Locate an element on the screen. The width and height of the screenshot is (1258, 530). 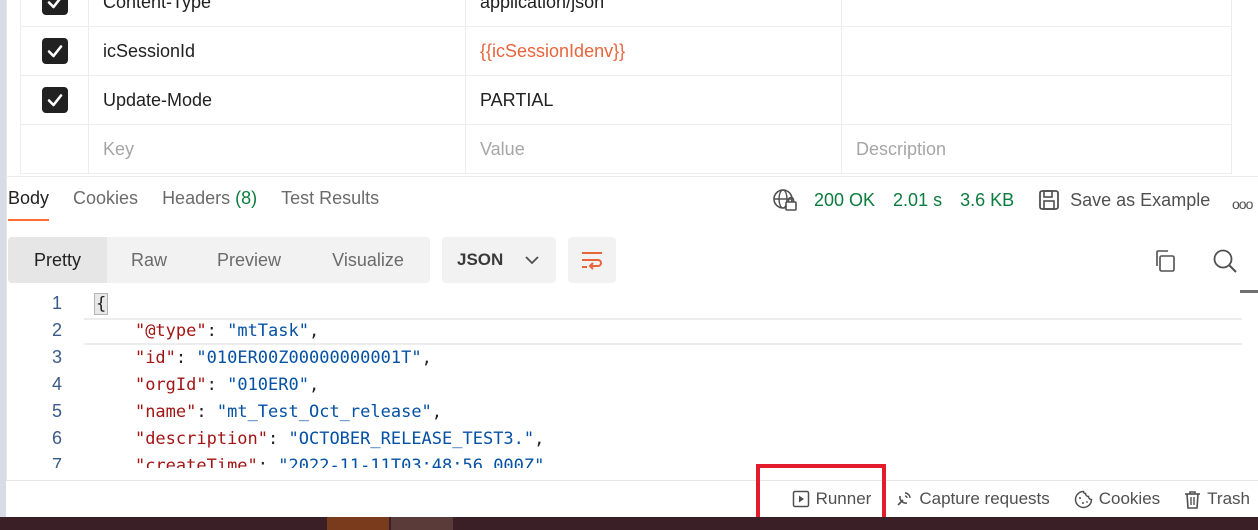
code-text: "@type": "mtTask", is located at coordinates (227, 330).